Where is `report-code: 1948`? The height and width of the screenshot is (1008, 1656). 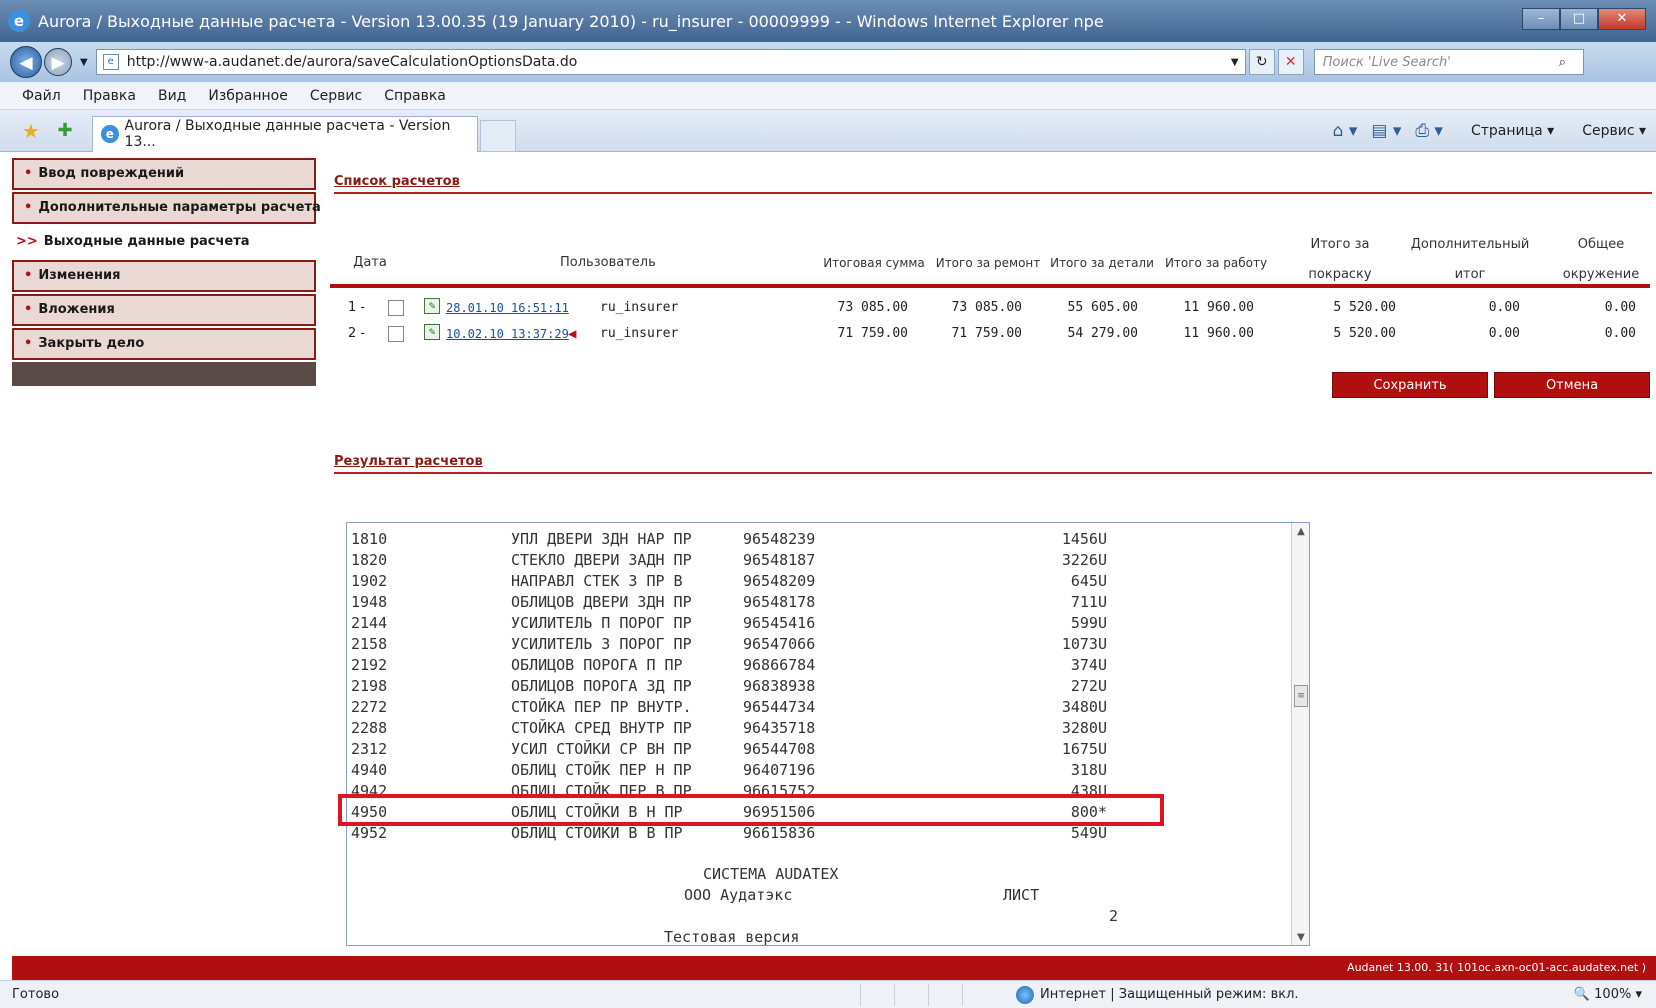 report-code: 1948 is located at coordinates (369, 602).